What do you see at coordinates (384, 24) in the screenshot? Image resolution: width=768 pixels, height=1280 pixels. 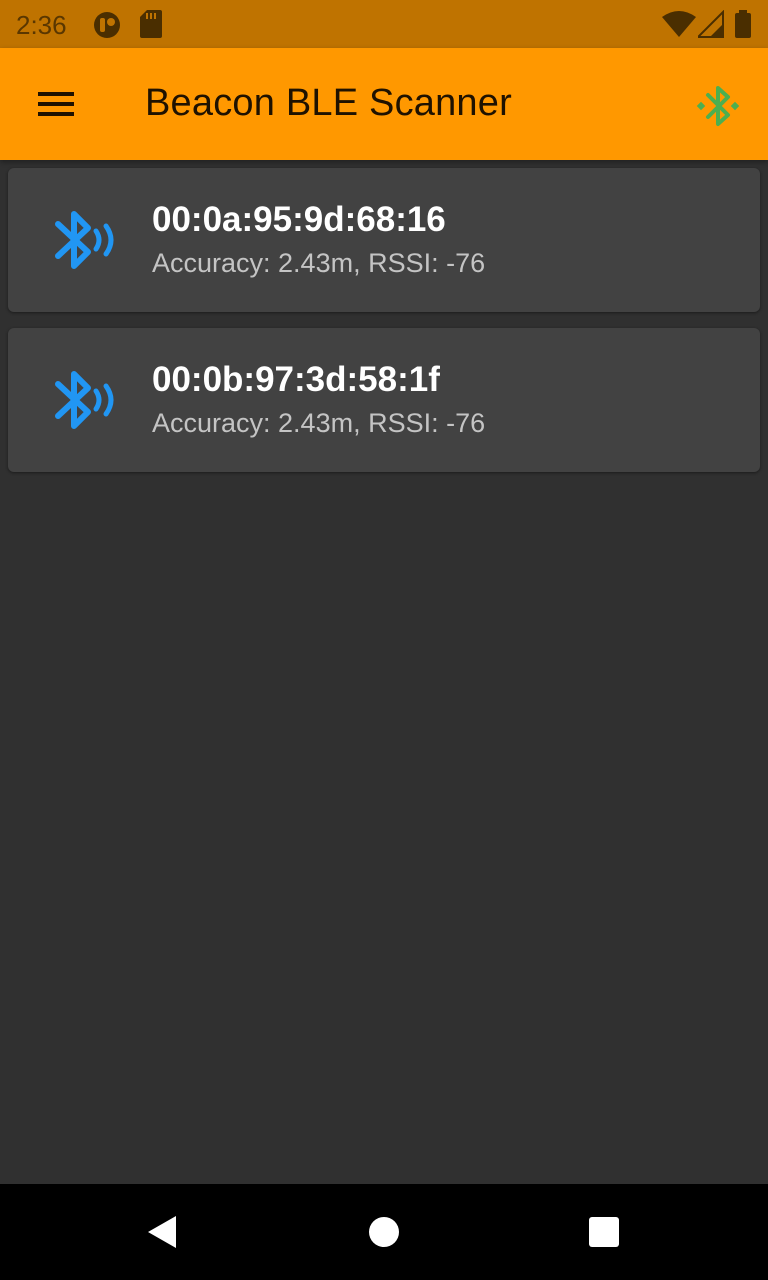 I see `status-bar: 2:36` at bounding box center [384, 24].